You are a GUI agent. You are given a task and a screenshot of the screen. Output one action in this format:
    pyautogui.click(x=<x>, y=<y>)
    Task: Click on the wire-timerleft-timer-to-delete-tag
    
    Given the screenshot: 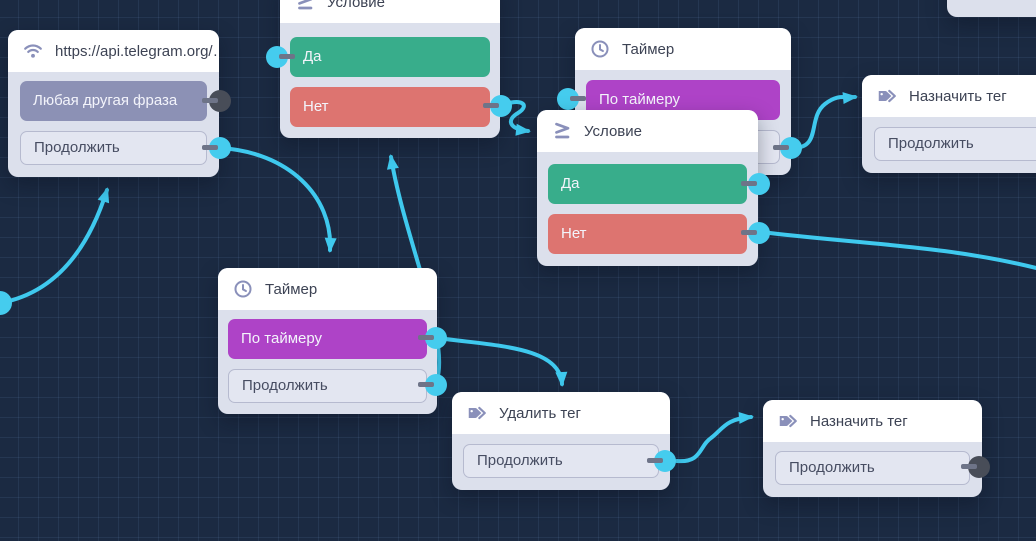 What is the action you would take?
    pyautogui.click(x=502, y=361)
    